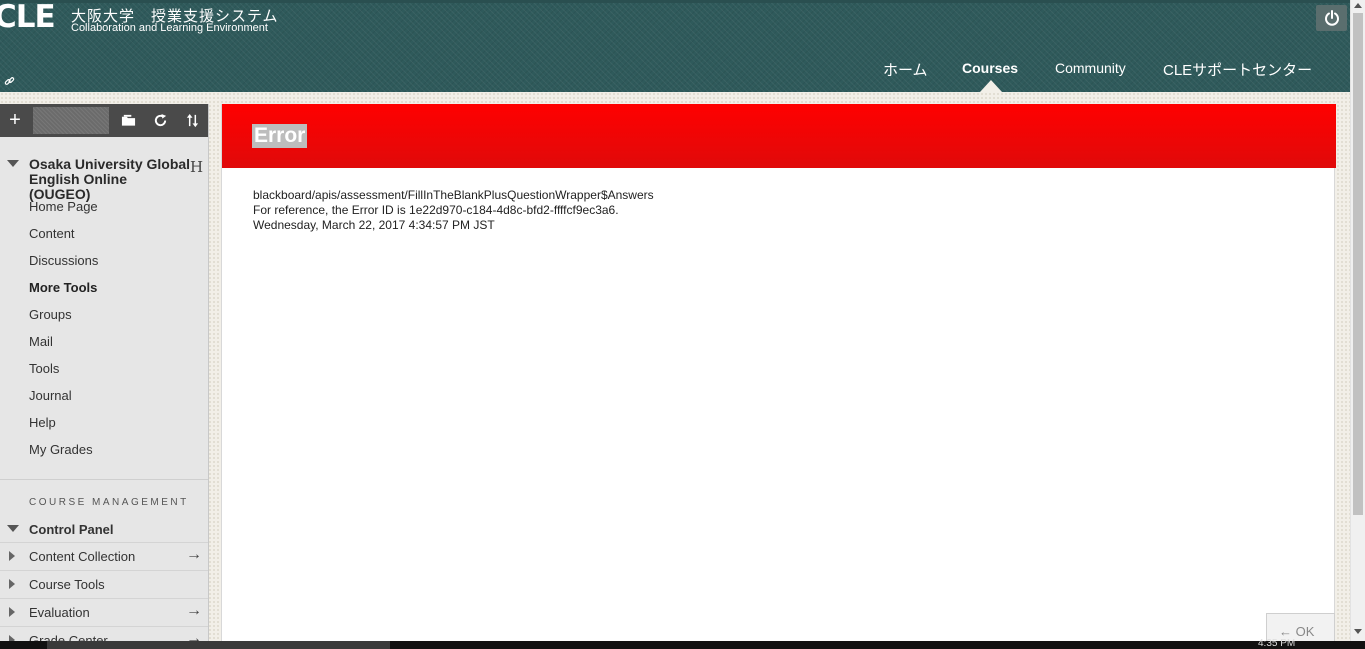 The width and height of the screenshot is (1365, 649). I want to click on menu-item-journal: Journal, so click(50, 395).